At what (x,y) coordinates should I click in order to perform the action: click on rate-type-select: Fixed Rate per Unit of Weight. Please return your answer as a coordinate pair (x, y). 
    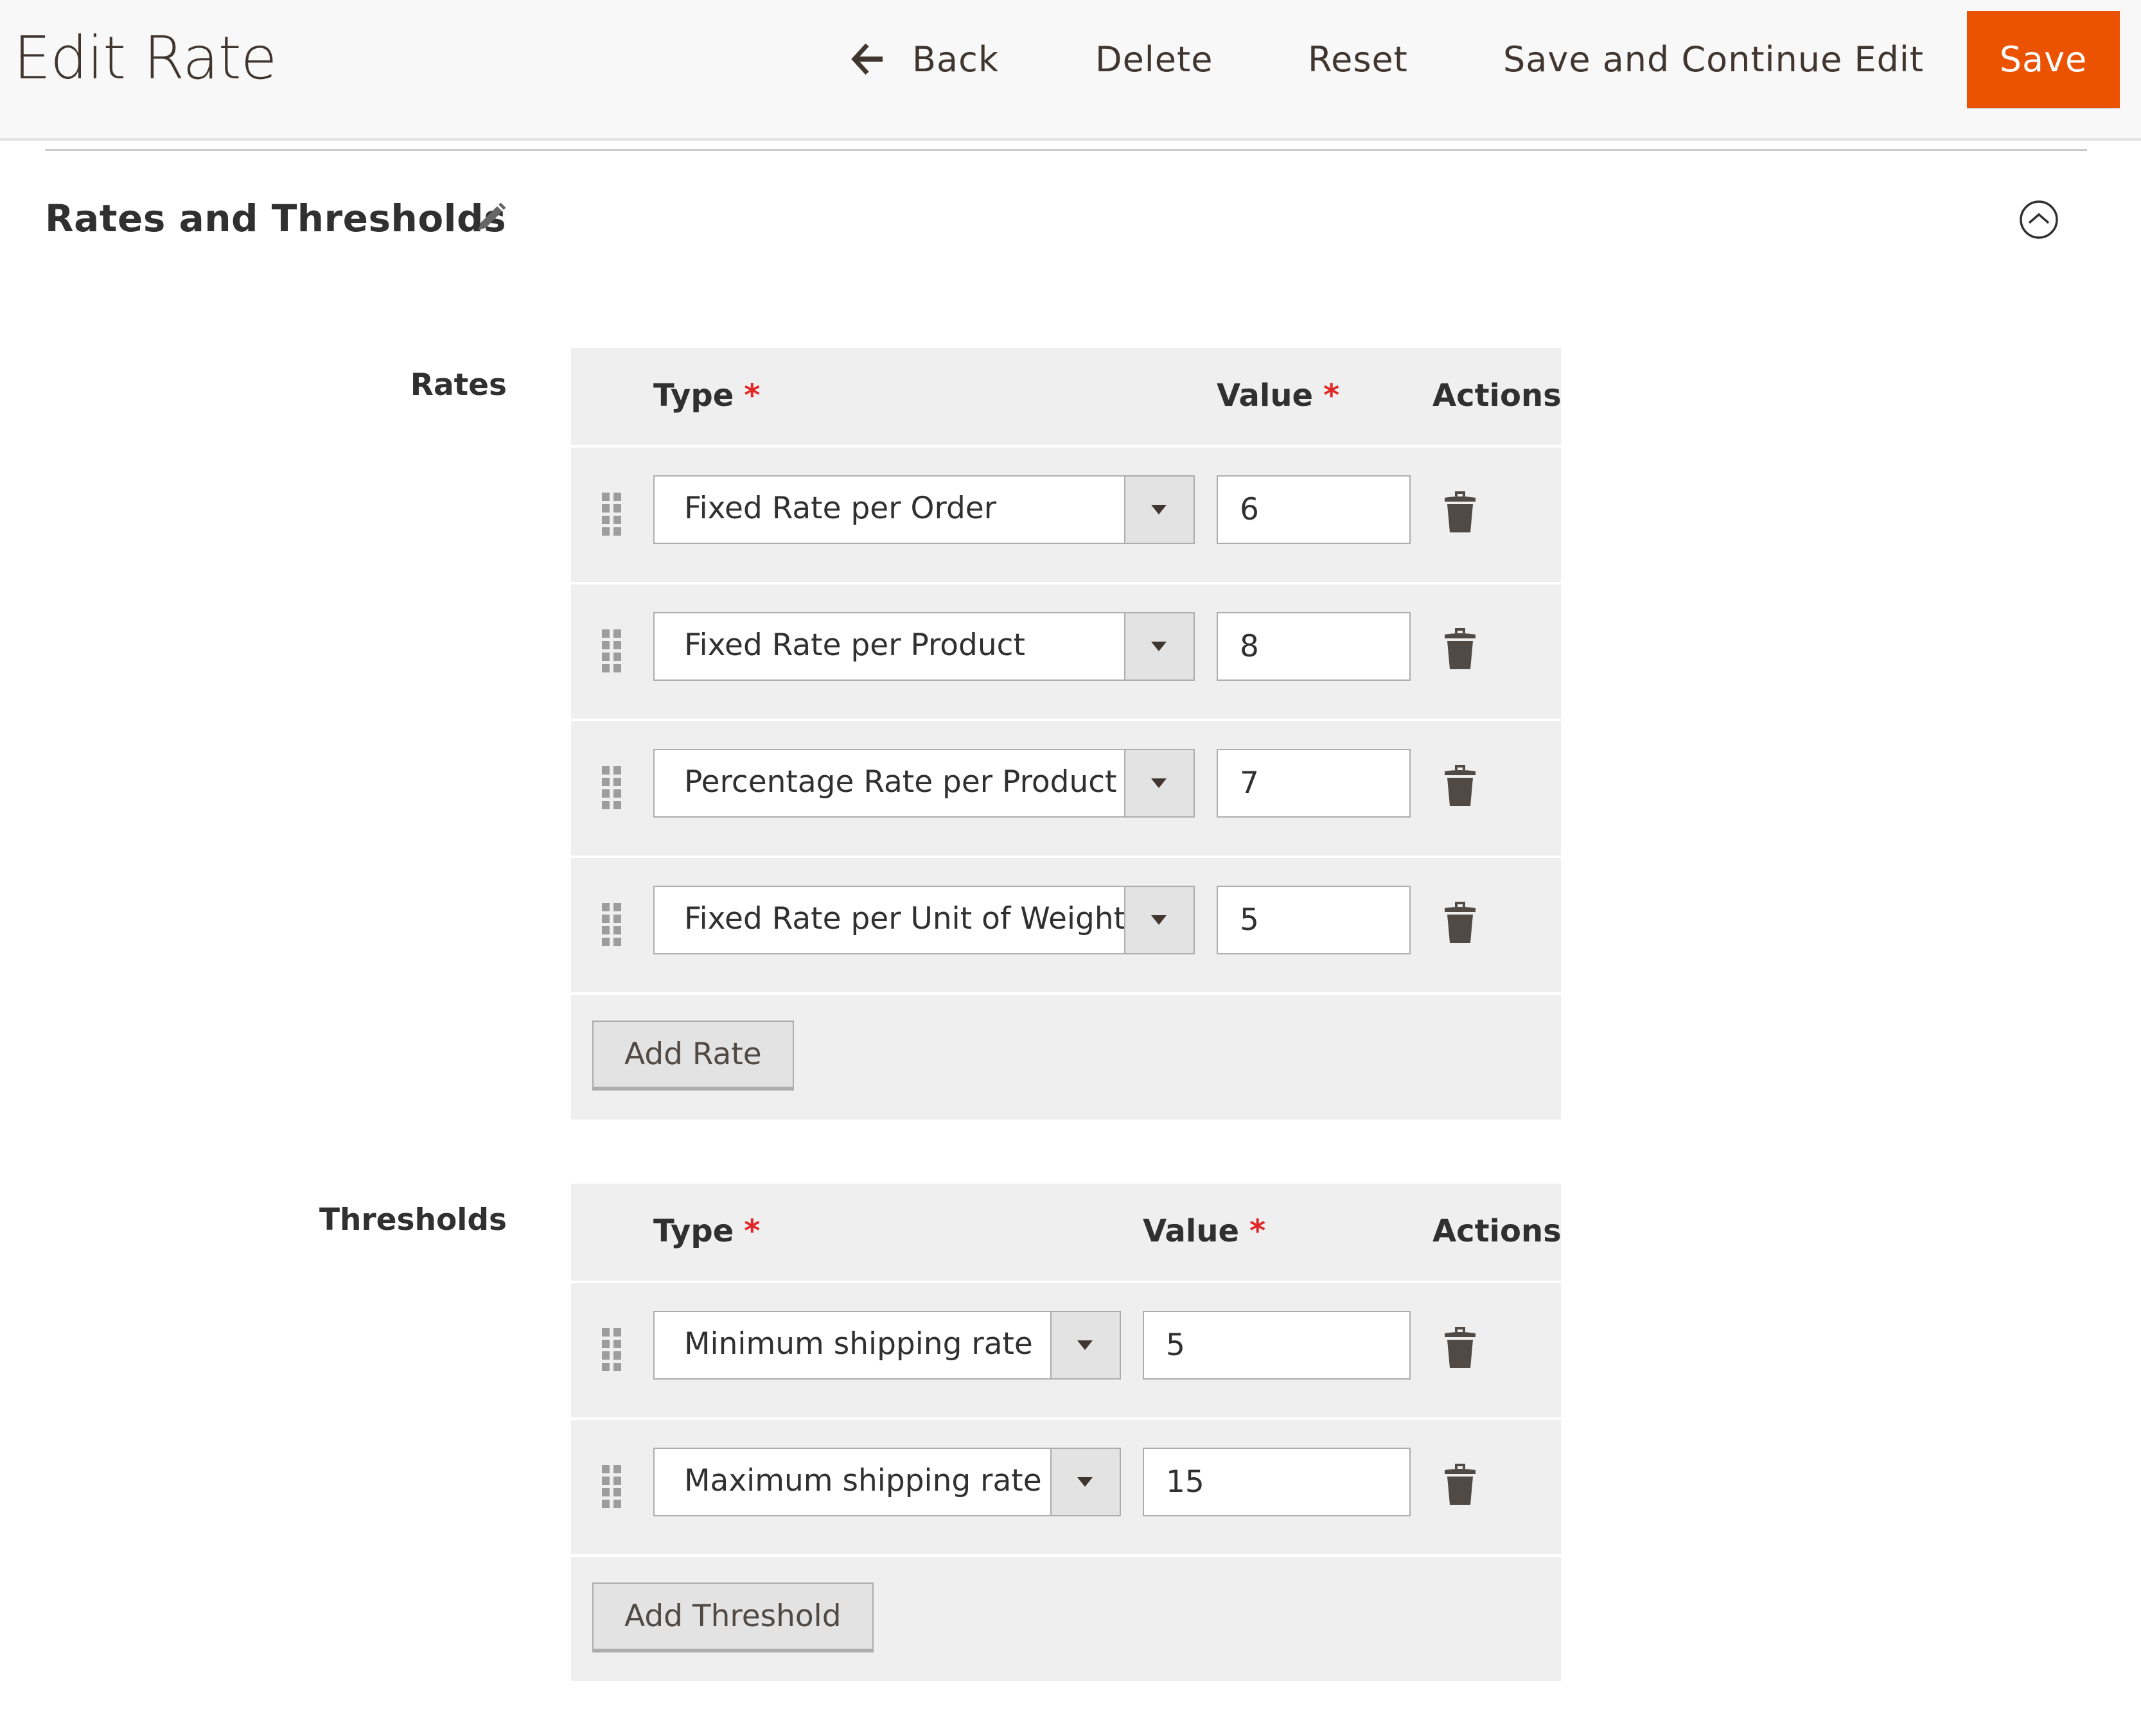
    Looking at the image, I should click on (924, 920).